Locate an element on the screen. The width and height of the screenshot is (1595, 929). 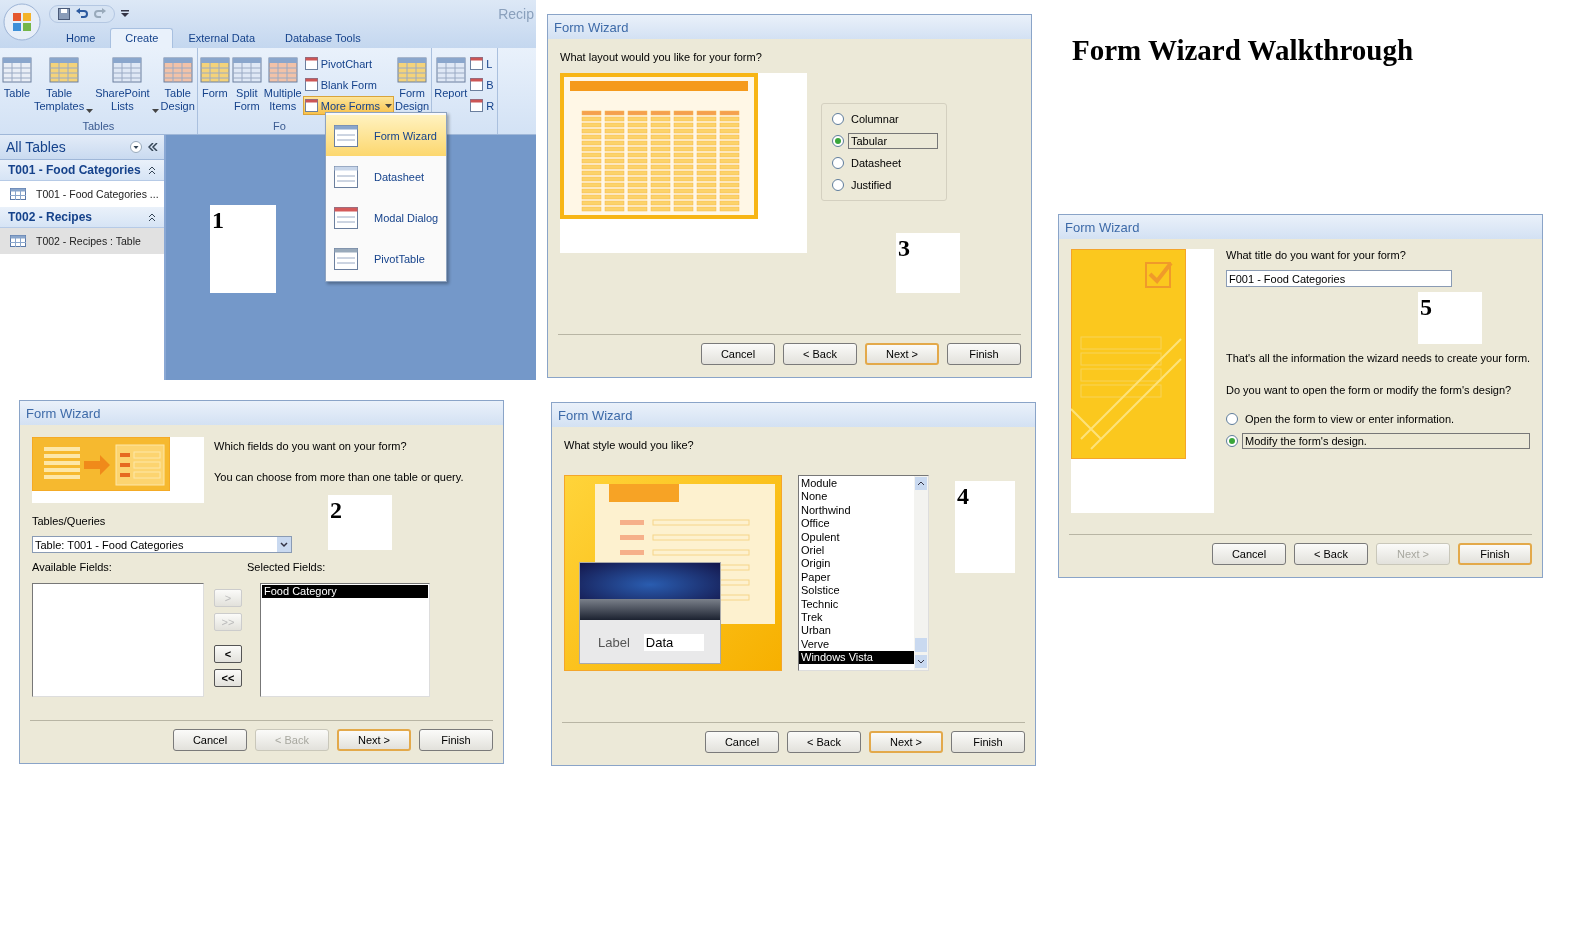
list-item: Northwind is located at coordinates (856, 510).